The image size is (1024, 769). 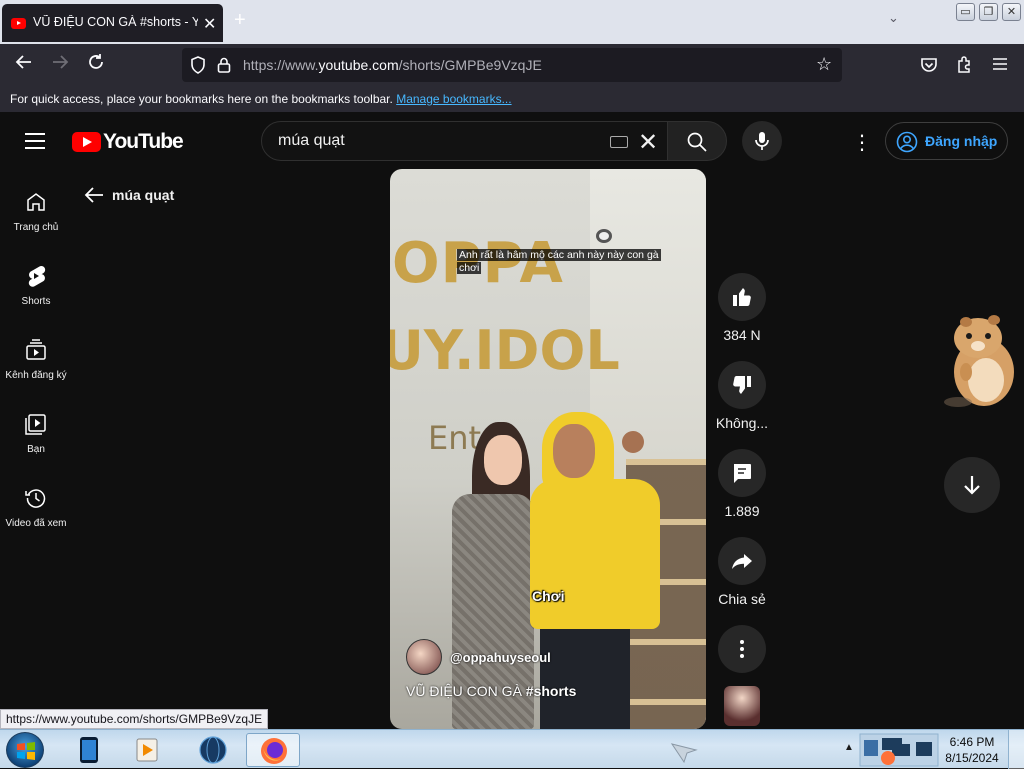 What do you see at coordinates (1016, 749) in the screenshot?
I see `show-desktop-button` at bounding box center [1016, 749].